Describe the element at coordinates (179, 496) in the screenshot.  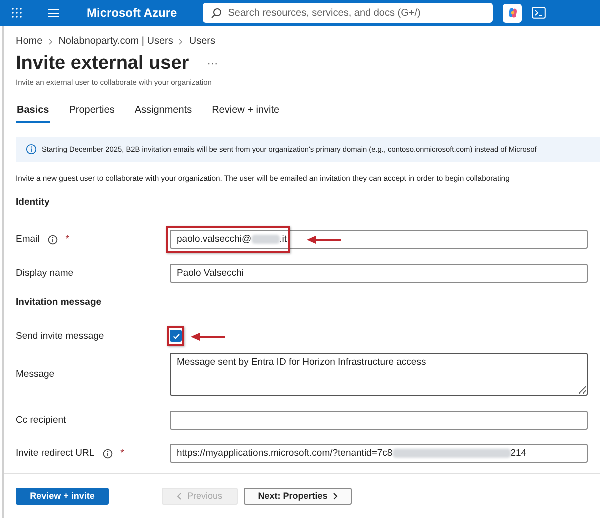
I see `chevron-left-icon` at that location.